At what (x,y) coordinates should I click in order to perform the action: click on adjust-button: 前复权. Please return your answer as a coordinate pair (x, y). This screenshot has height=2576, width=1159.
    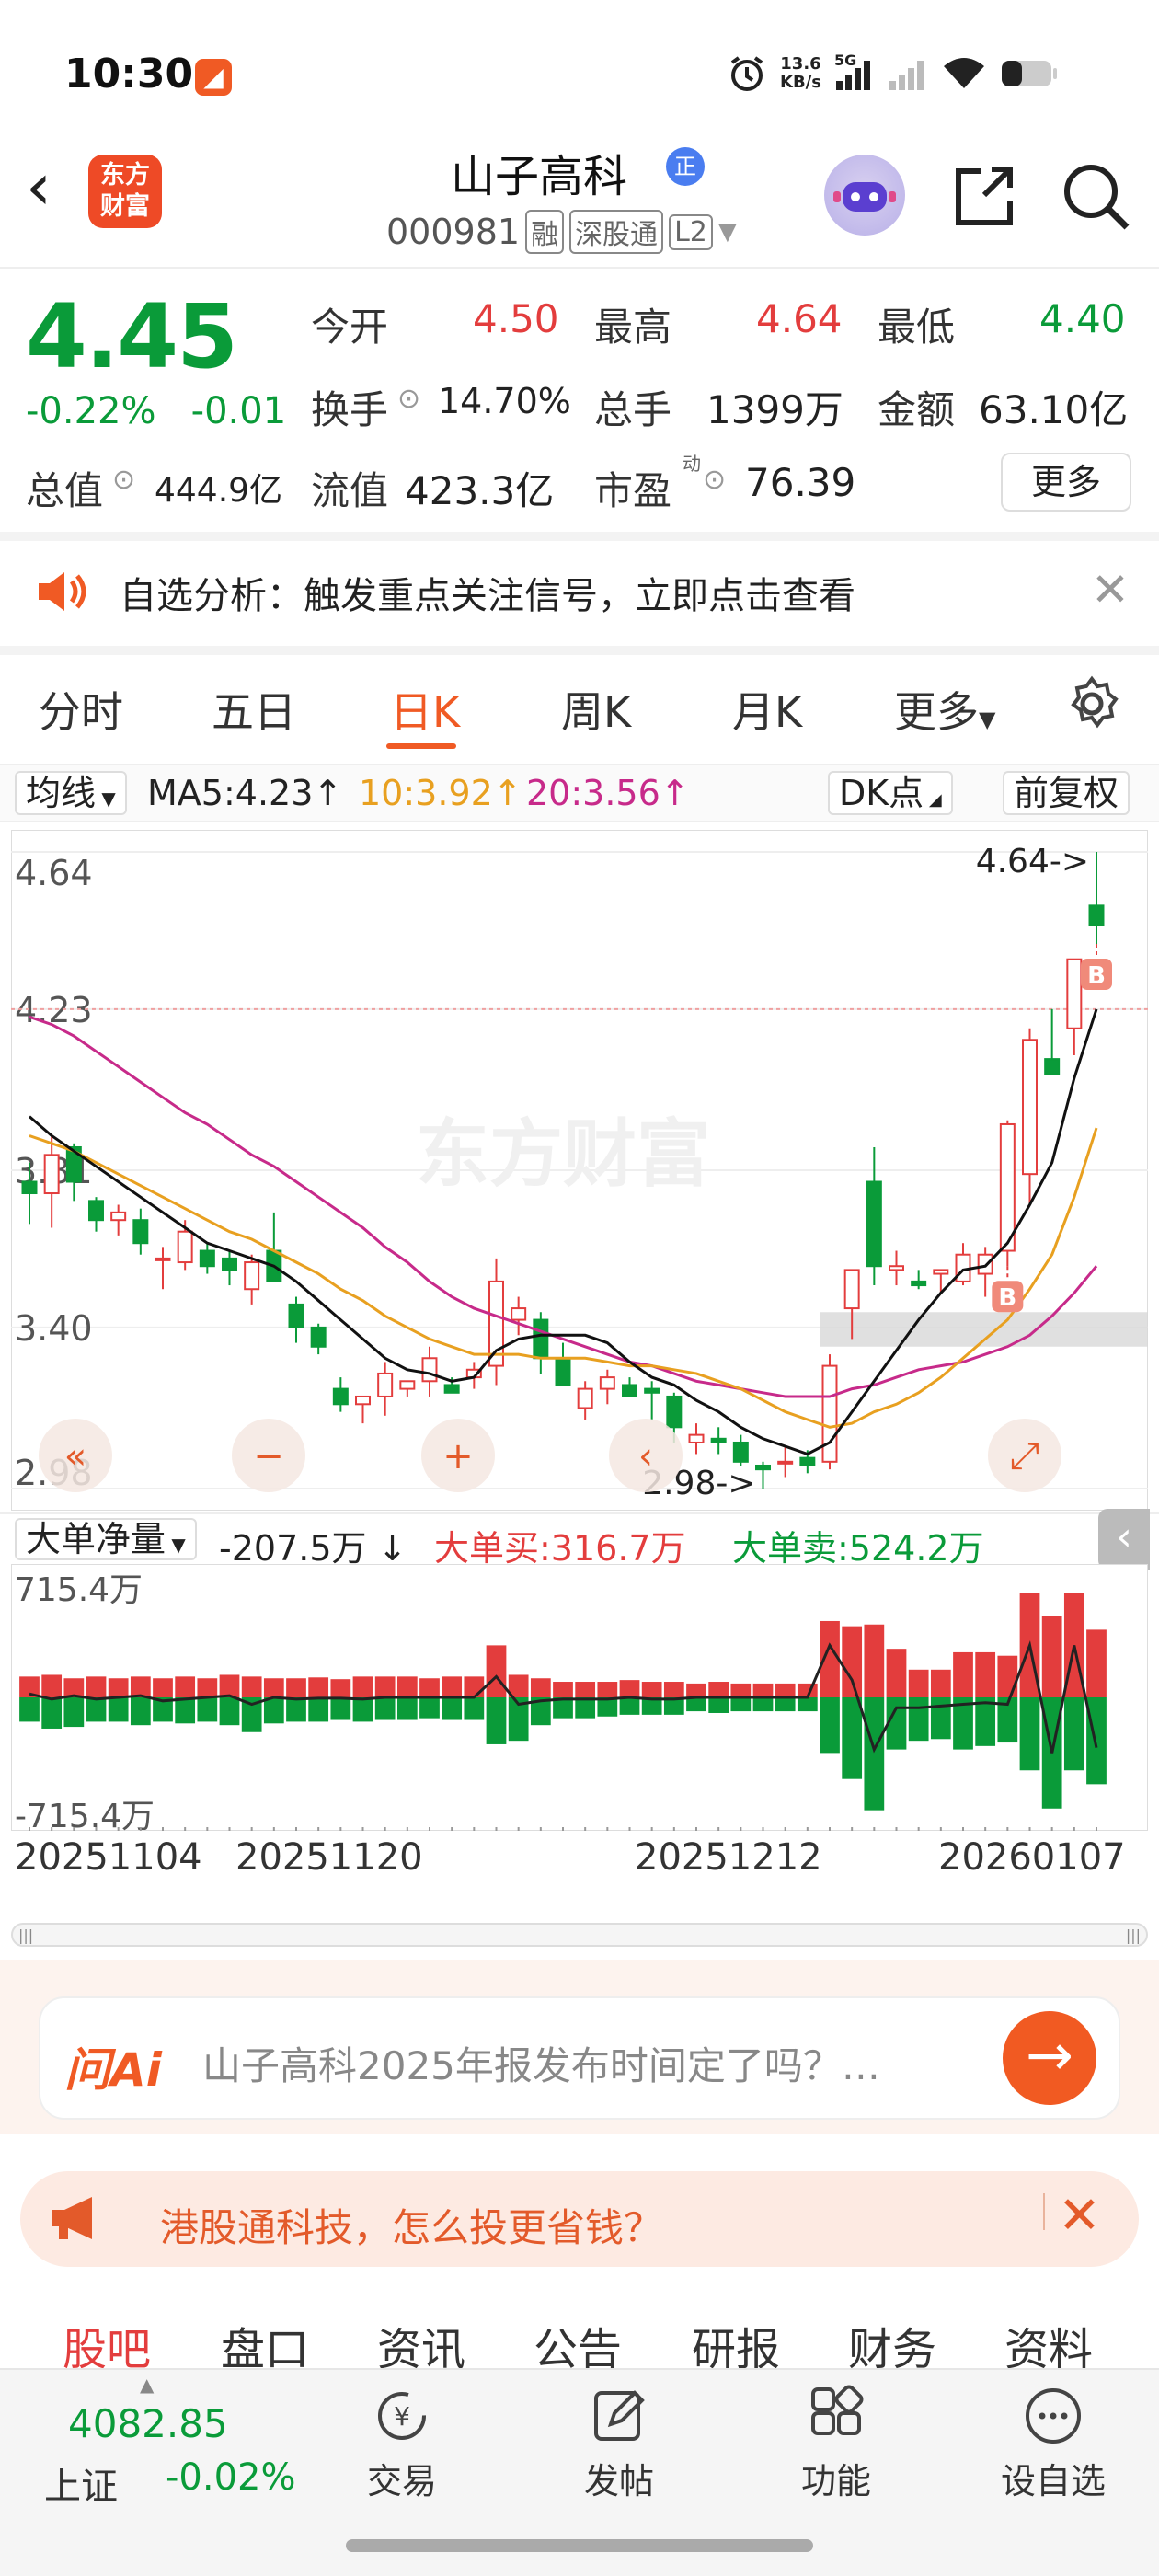
    Looking at the image, I should click on (1066, 793).